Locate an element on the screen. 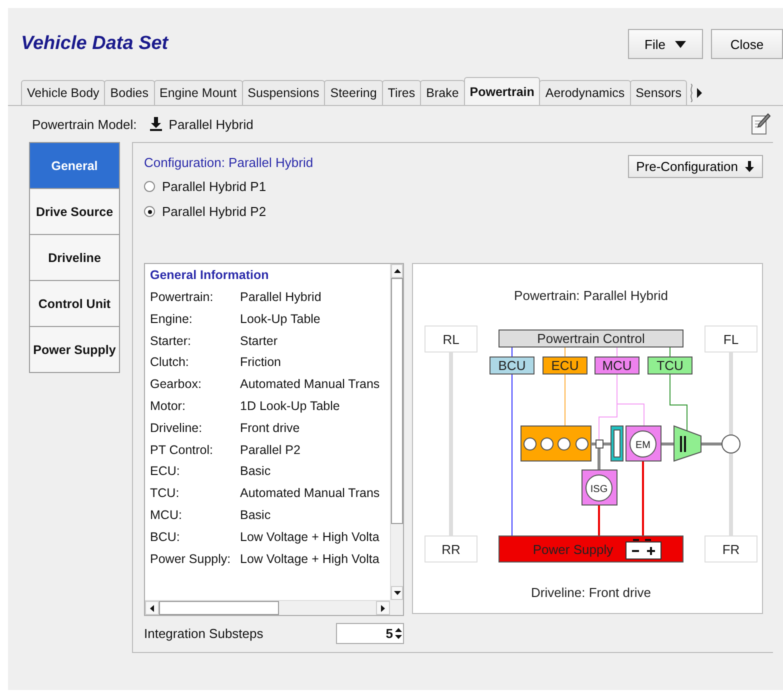 The height and width of the screenshot is (697, 783). power-supply-label: Power Supply is located at coordinates (573, 549).